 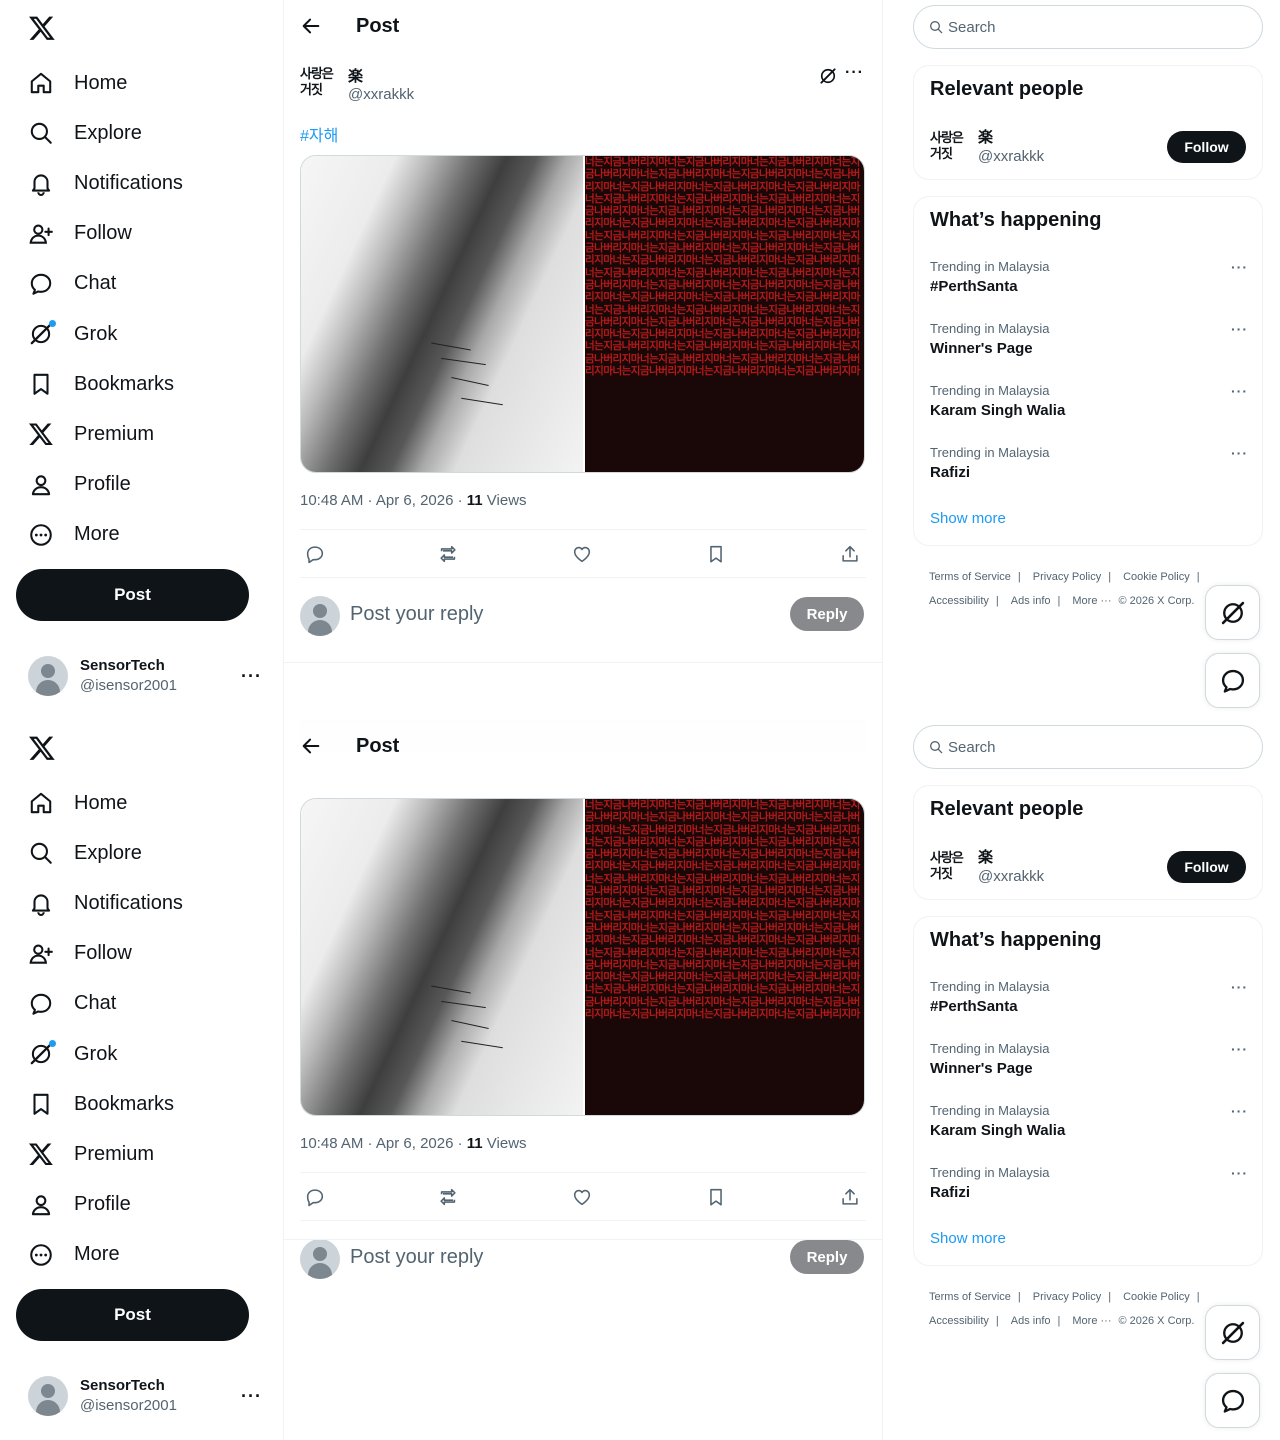 I want to click on grok-icon, so click(x=828, y=76).